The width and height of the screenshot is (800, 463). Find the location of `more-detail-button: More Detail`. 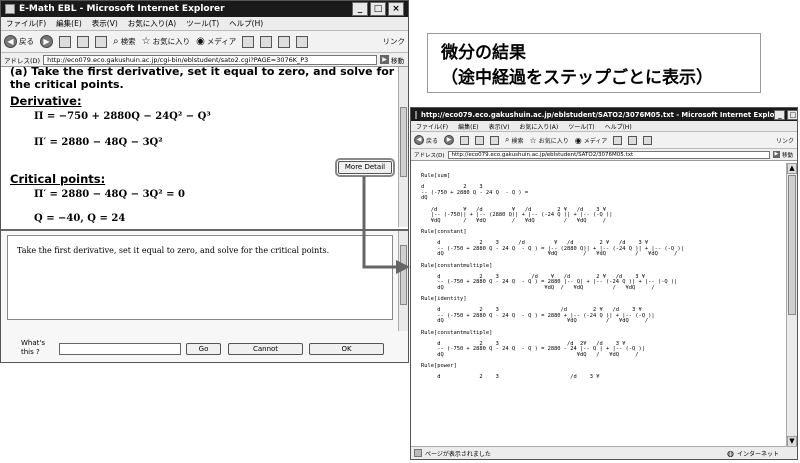

more-detail-button: More Detail is located at coordinates (365, 167).